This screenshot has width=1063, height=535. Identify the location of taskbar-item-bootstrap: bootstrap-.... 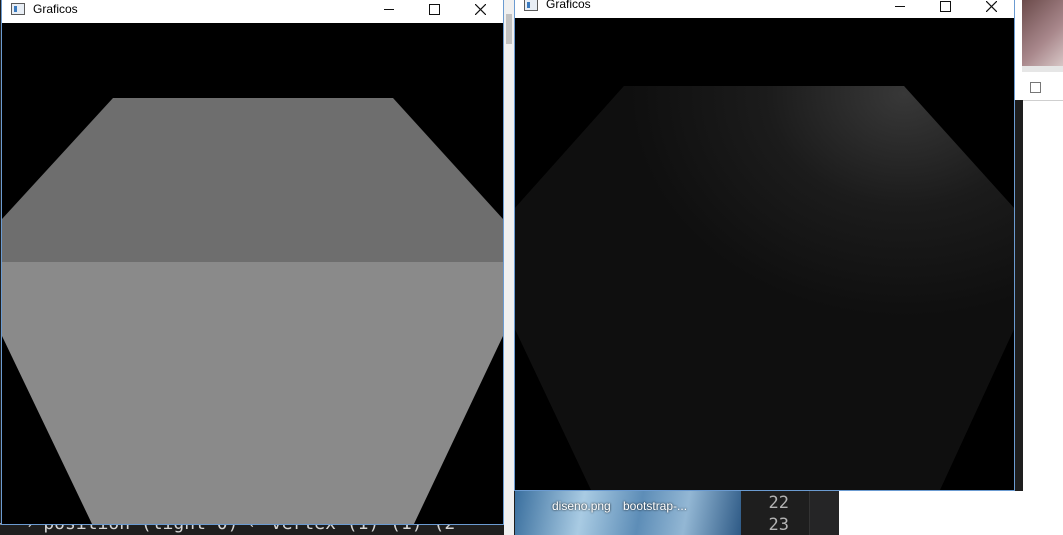
(655, 506).